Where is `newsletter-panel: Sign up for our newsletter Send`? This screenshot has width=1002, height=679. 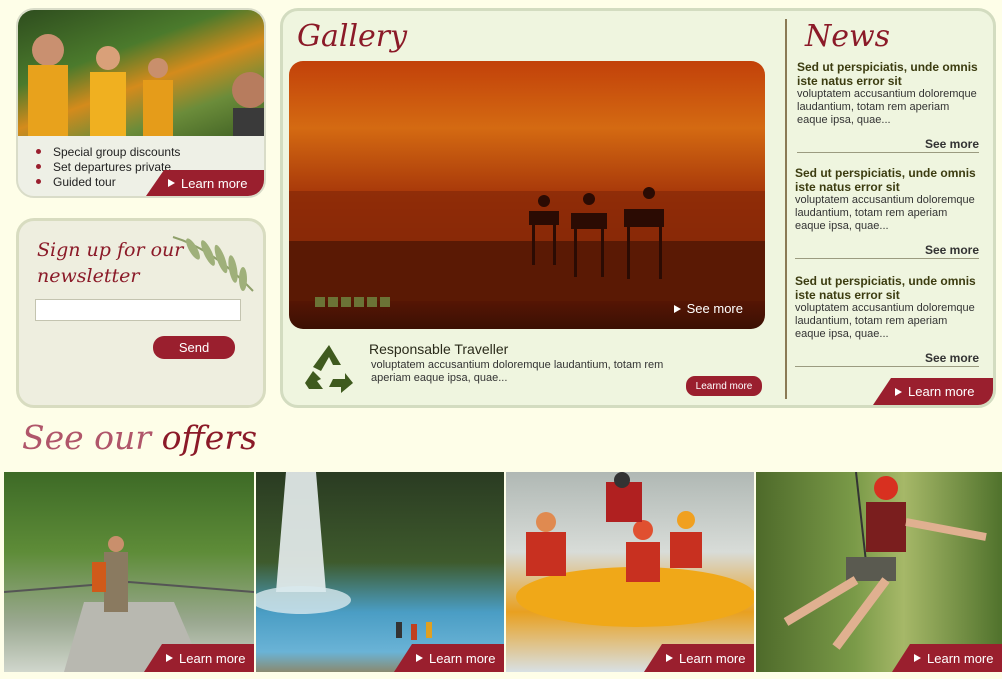
newsletter-panel: Sign up for our newsletter Send is located at coordinates (141, 313).